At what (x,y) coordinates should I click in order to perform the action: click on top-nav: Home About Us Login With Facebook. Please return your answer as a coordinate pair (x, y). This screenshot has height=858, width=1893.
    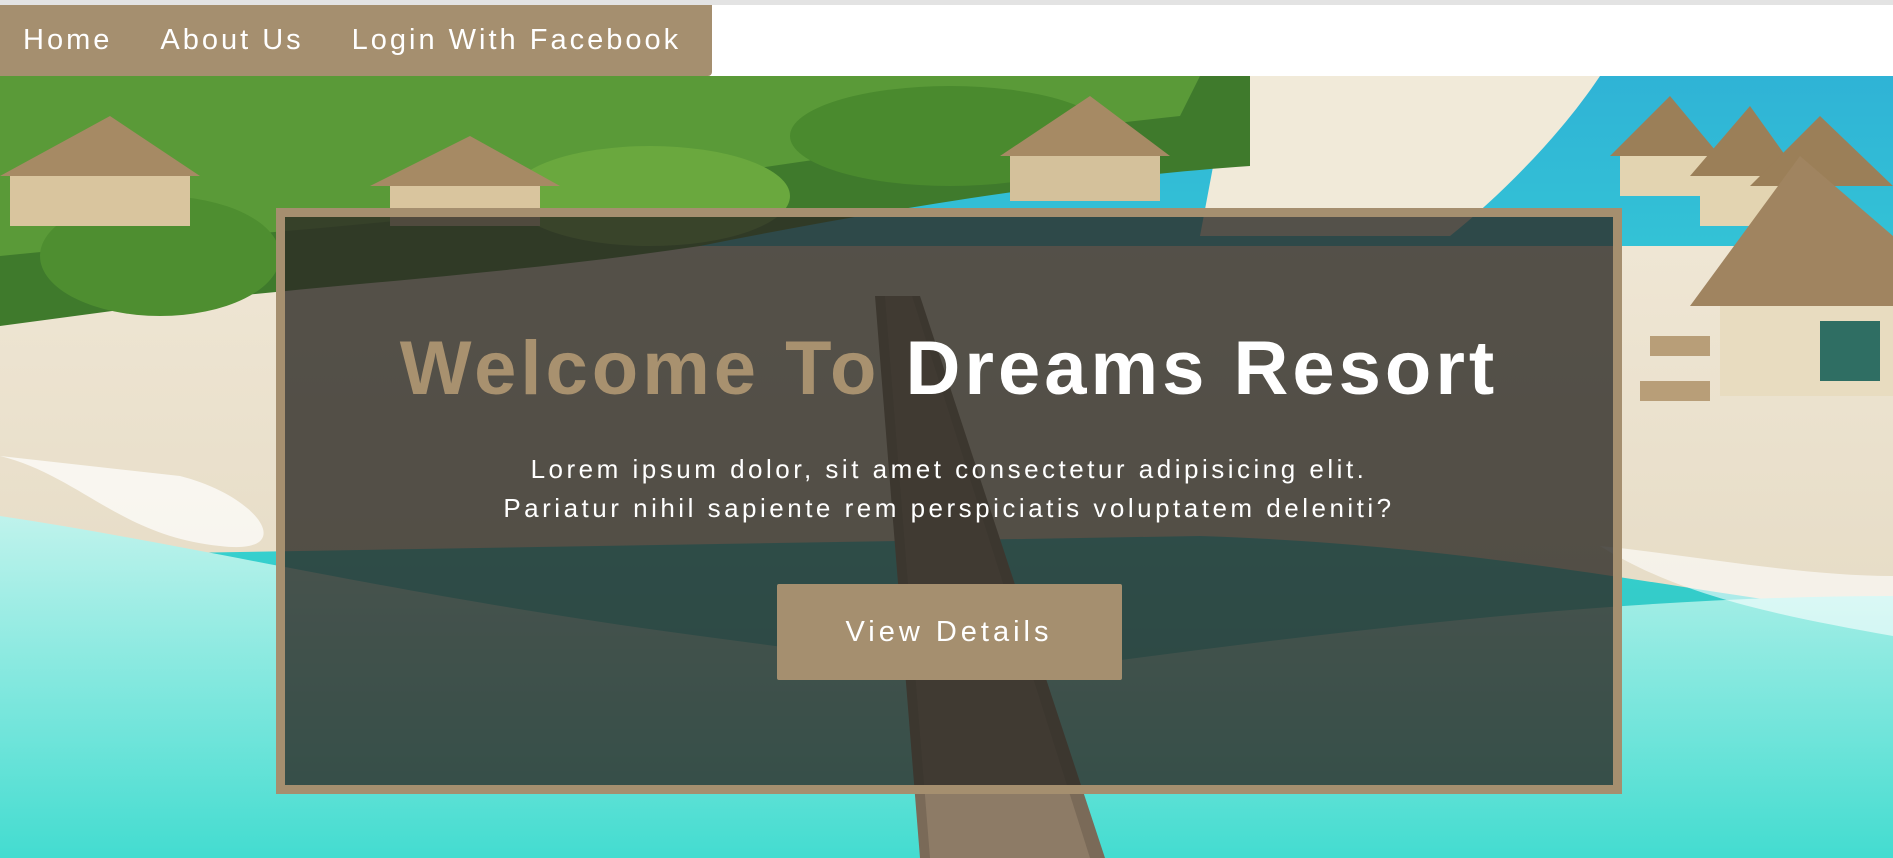
    Looking at the image, I should click on (356, 40).